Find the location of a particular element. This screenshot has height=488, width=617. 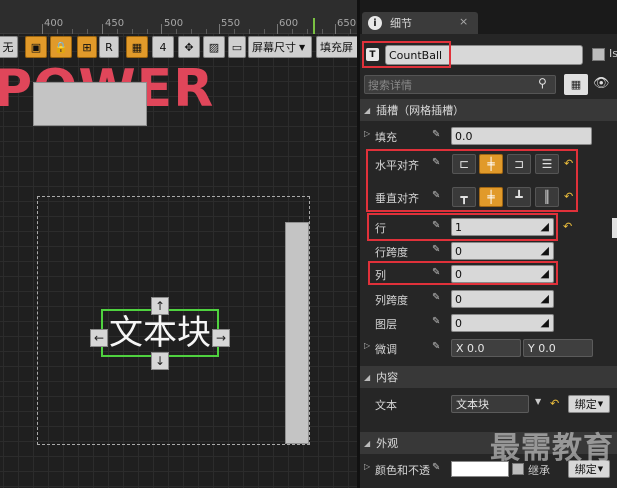

align-fill-horizontal-icon: ☰ is located at coordinates (547, 164).